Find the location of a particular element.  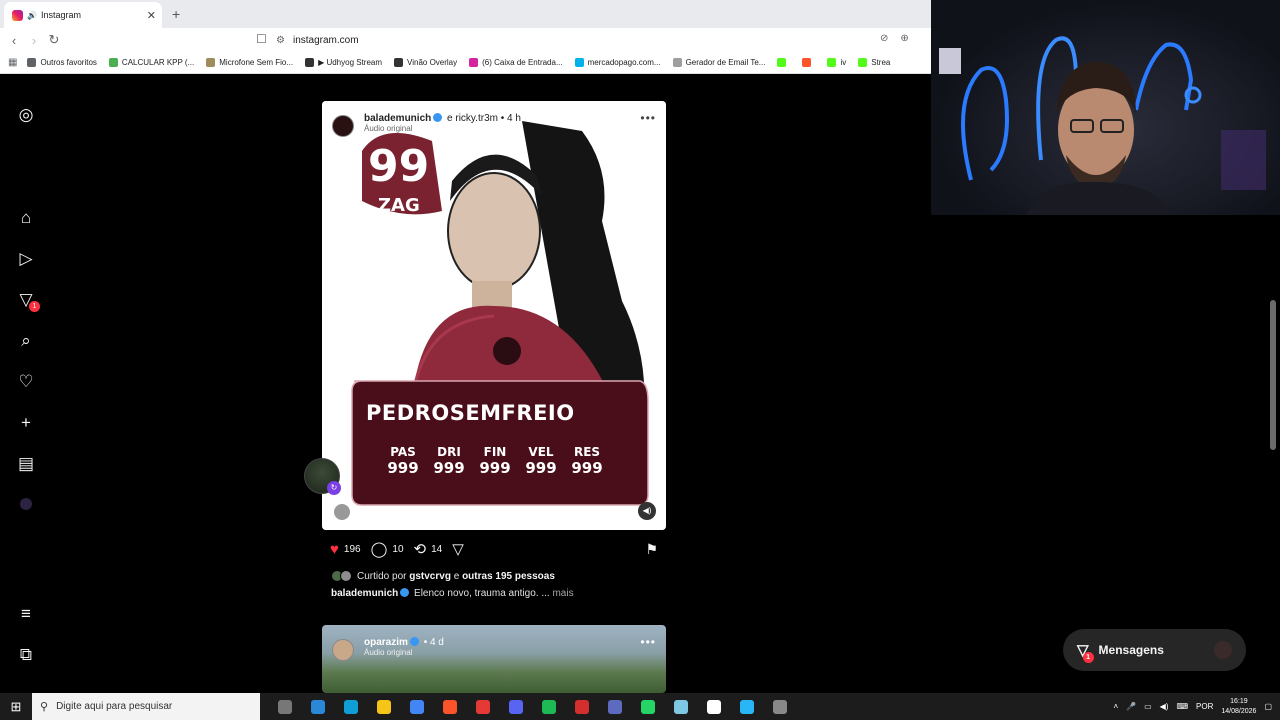

post-options-icon: ••• is located at coordinates (648, 118).